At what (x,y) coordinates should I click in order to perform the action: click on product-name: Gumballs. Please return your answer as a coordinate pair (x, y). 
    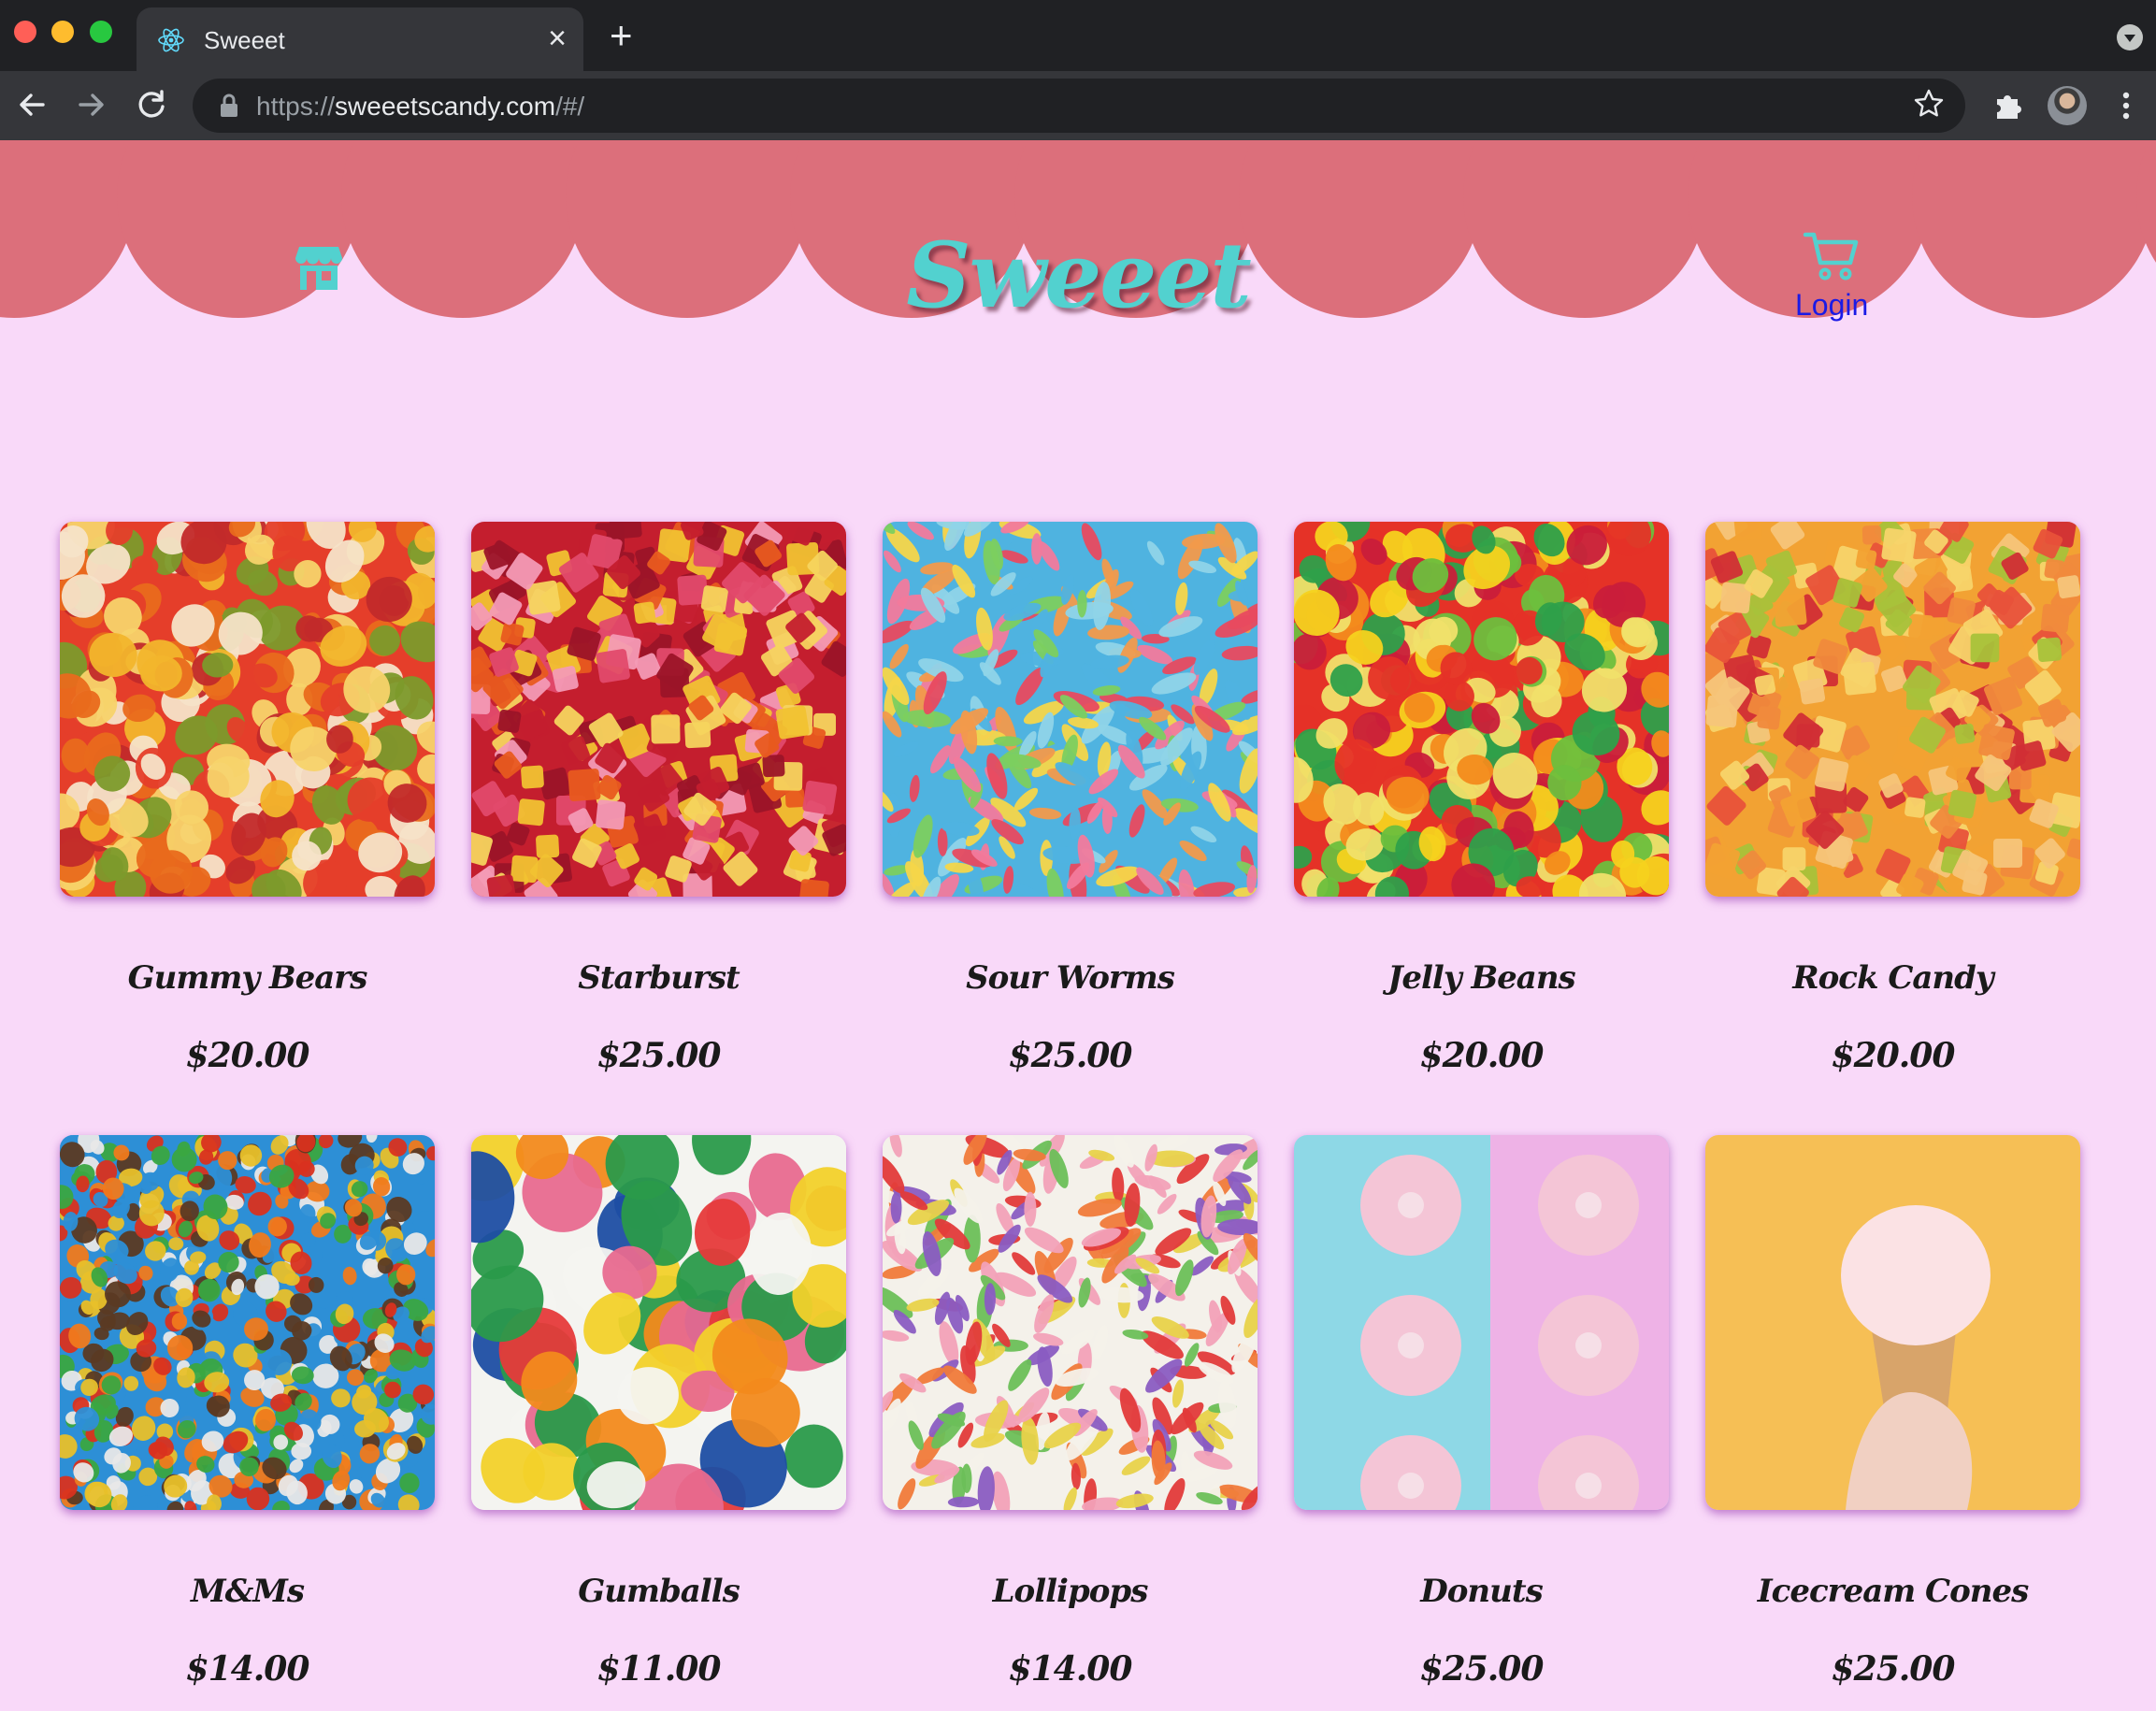
    Looking at the image, I should click on (659, 1592).